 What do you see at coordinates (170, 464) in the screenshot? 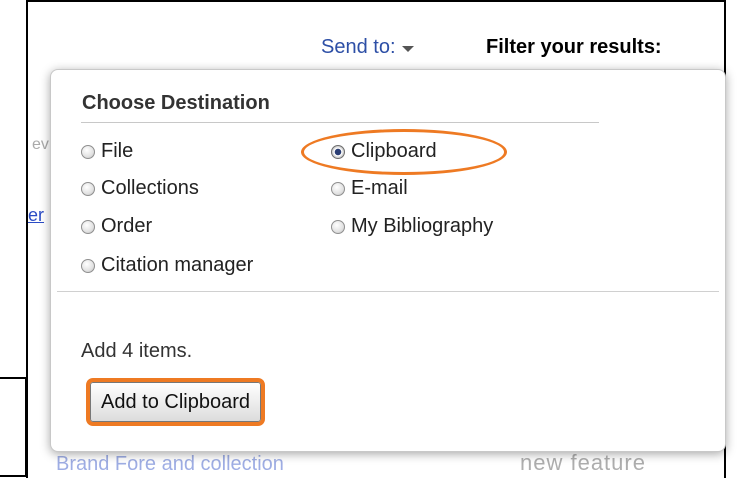
I see `background-bottom-link: Brand Fore and collection` at bounding box center [170, 464].